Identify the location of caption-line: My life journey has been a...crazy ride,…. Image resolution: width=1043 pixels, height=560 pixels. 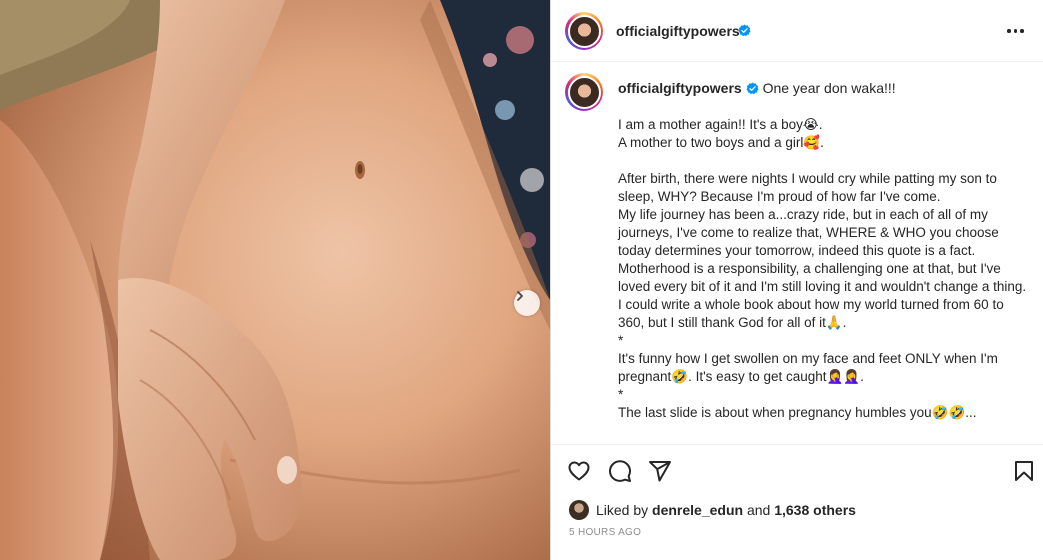
(808, 232).